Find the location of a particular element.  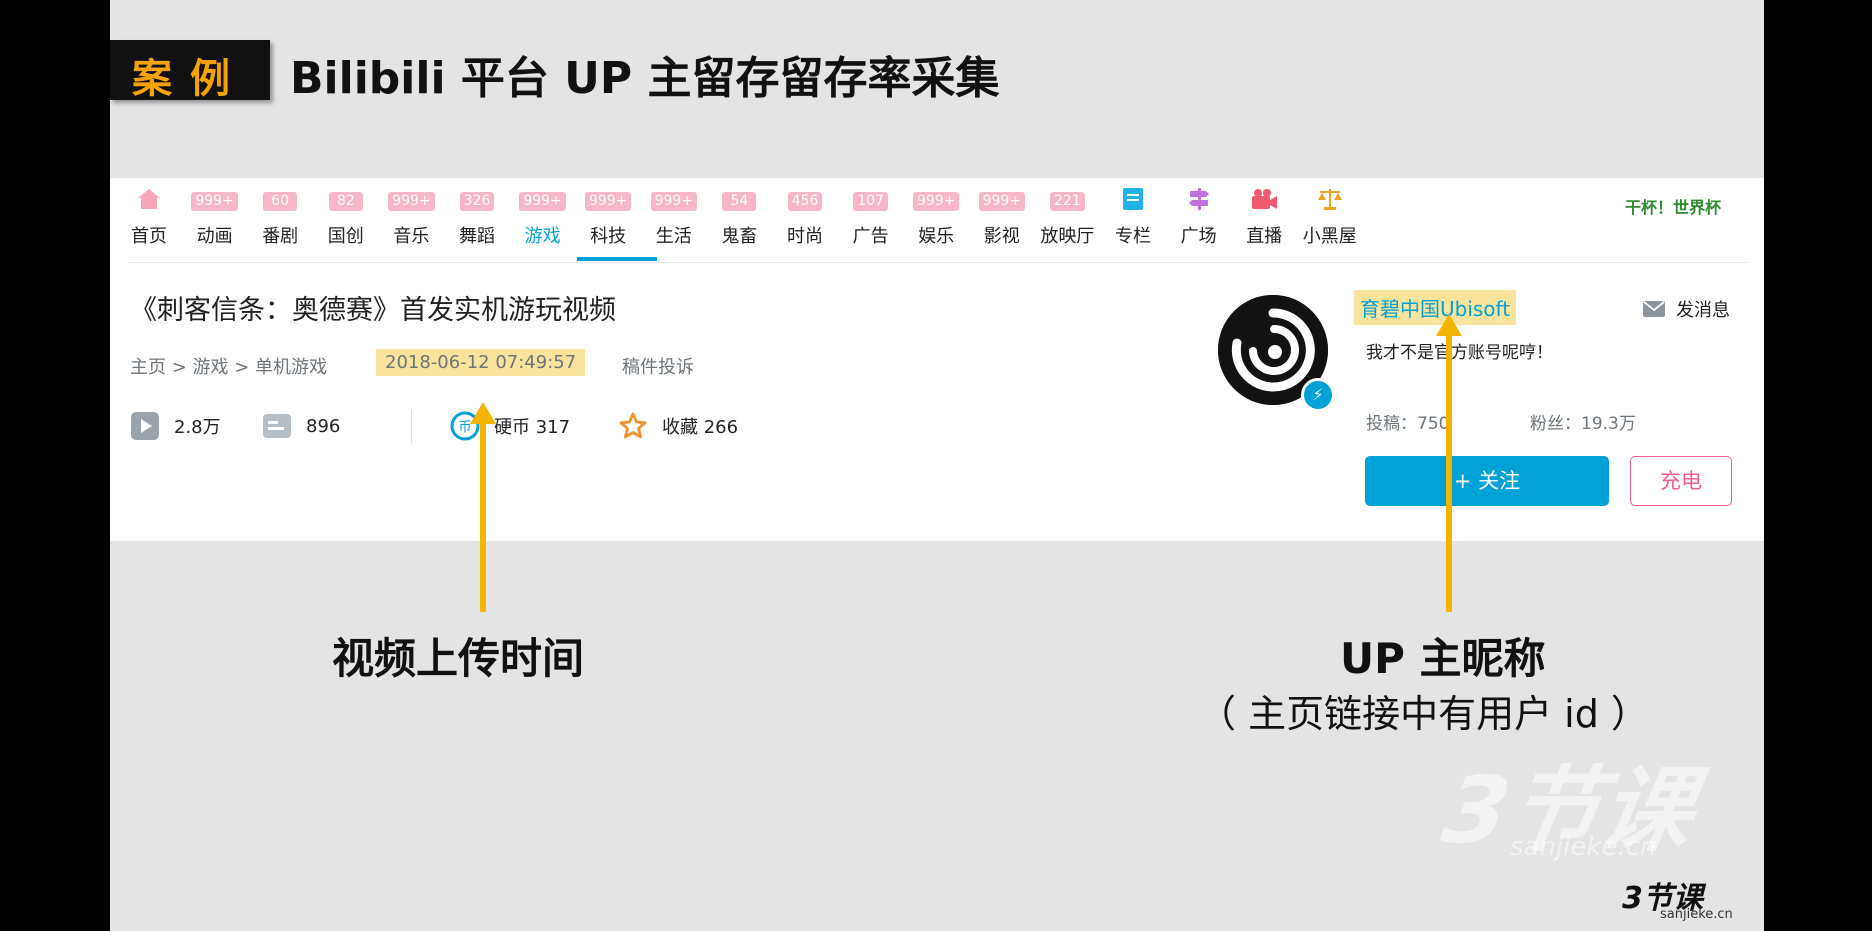

arrow-to-uploader-name is located at coordinates (1449, 463).